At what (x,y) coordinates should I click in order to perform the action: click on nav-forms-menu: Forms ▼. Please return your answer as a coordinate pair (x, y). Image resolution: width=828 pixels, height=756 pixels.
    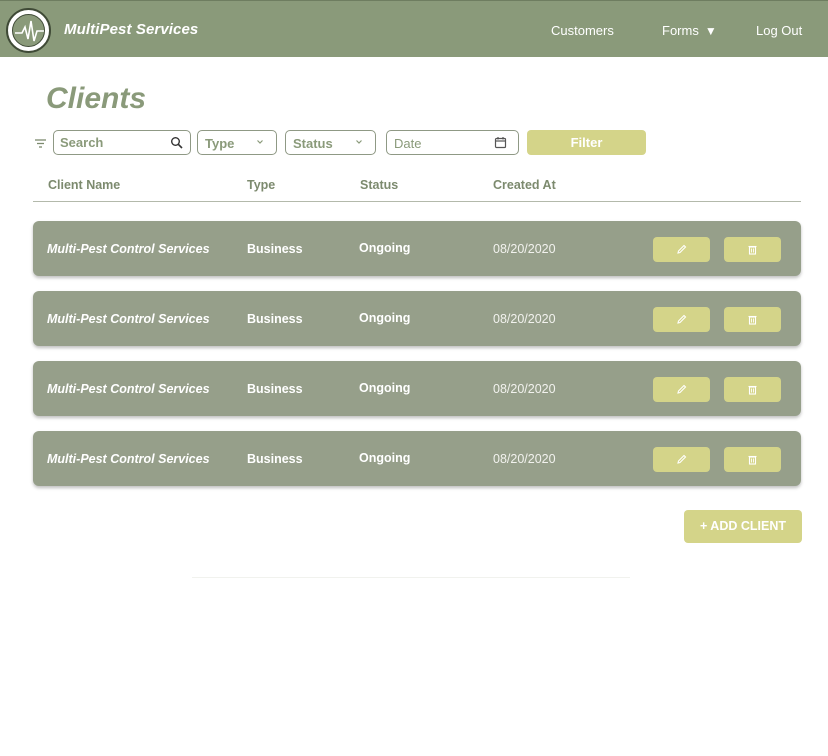
    Looking at the image, I should click on (689, 30).